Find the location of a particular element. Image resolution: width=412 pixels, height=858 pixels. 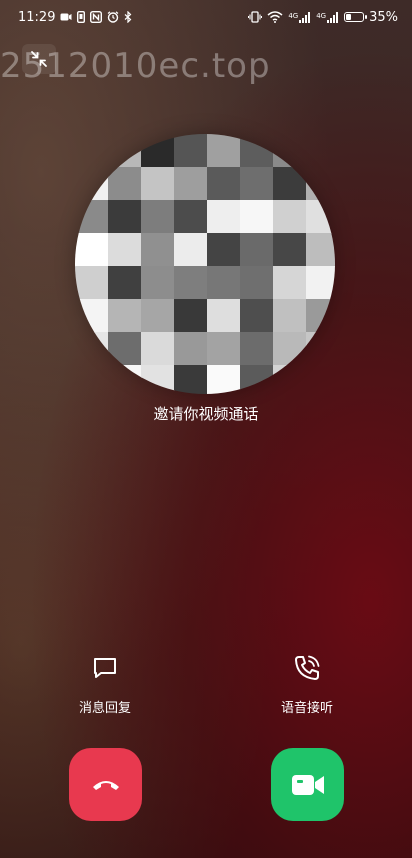

message-reply-label: 消息回复 is located at coordinates (104, 708).